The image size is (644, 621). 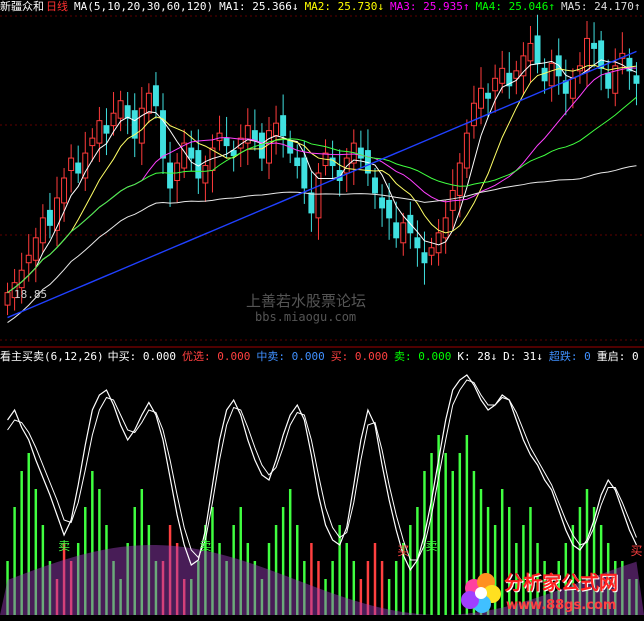 I want to click on indicator-name: 看主买卖(6,12,26), so click(x=52, y=356).